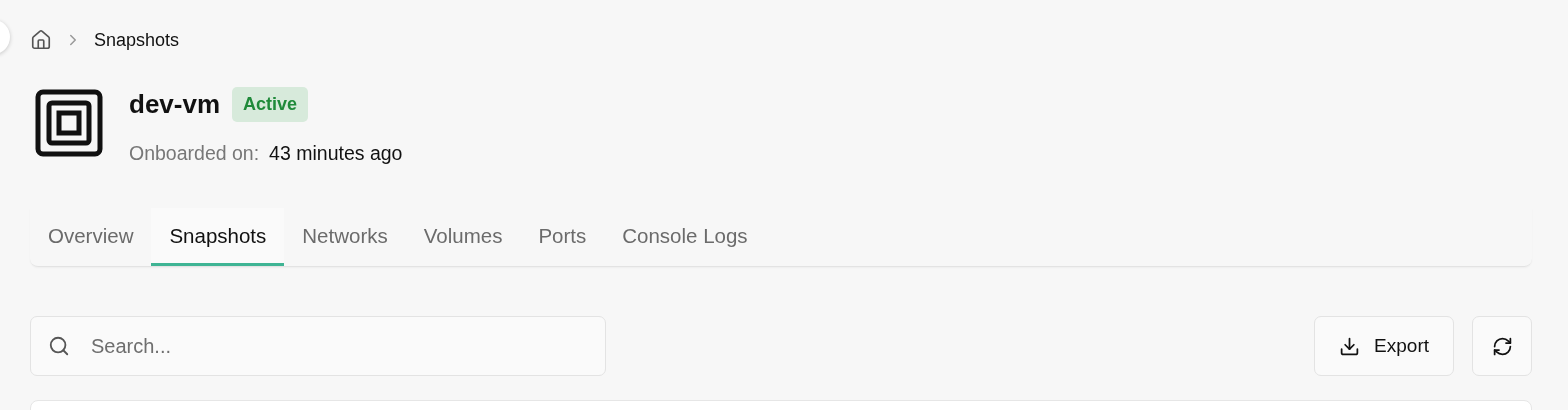 The width and height of the screenshot is (1568, 410). I want to click on home-icon, so click(41, 40).